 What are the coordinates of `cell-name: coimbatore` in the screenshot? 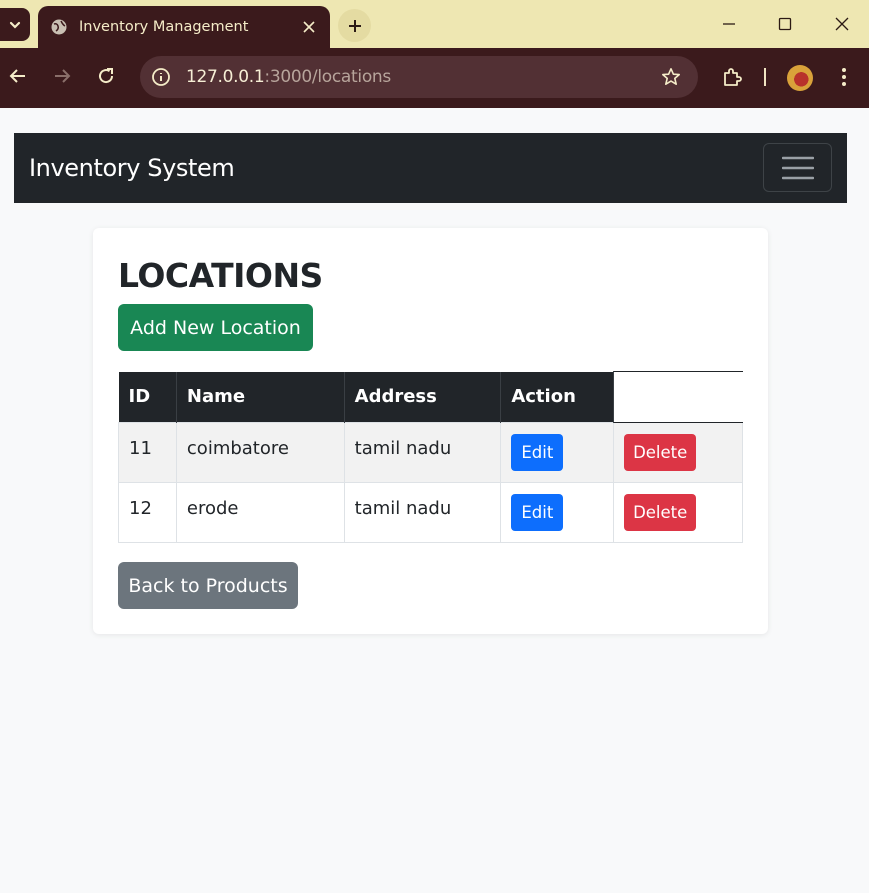 It's located at (260, 452).